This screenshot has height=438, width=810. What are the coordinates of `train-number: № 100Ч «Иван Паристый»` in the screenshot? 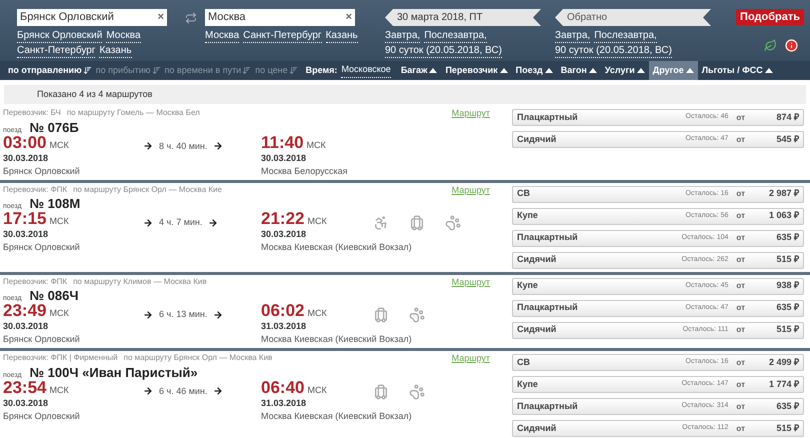 It's located at (114, 373).